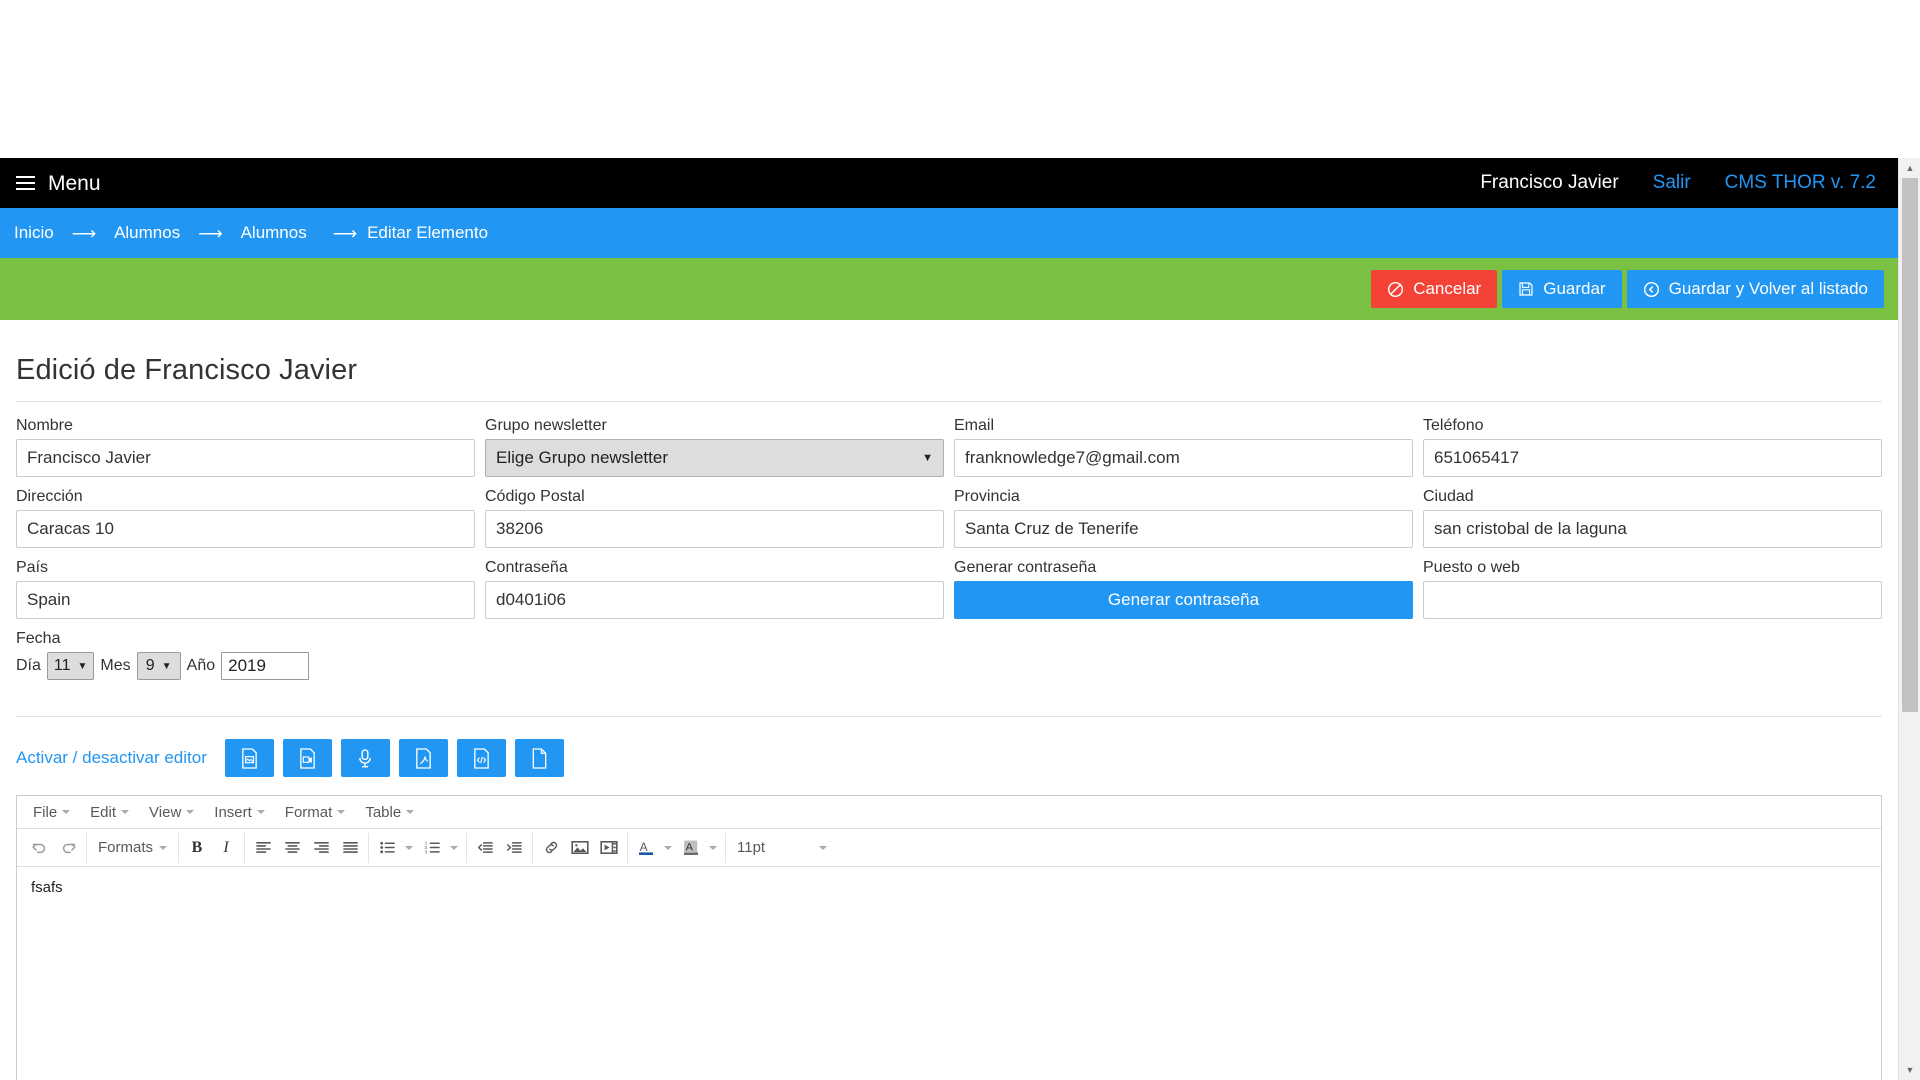  What do you see at coordinates (321, 848) in the screenshot?
I see `align-right-icon` at bounding box center [321, 848].